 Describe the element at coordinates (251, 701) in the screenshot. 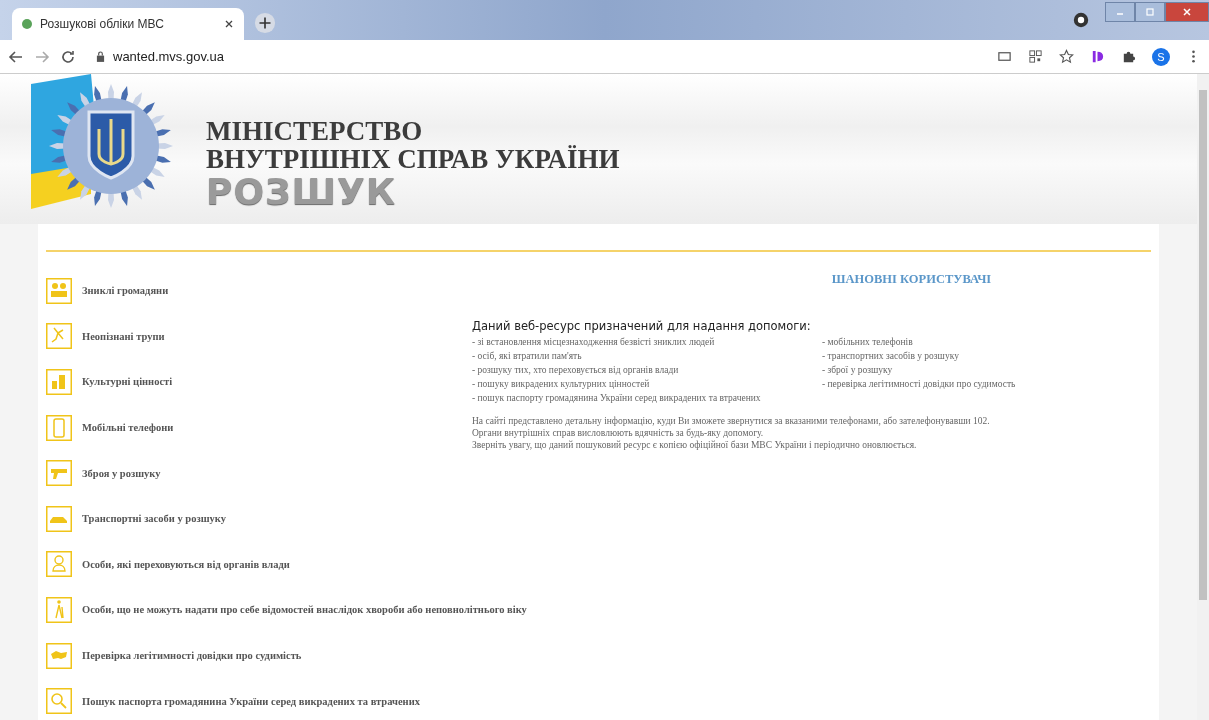

I see `menu-link: Пошук паспорта громадянина України серед викрадених та втрачених` at that location.